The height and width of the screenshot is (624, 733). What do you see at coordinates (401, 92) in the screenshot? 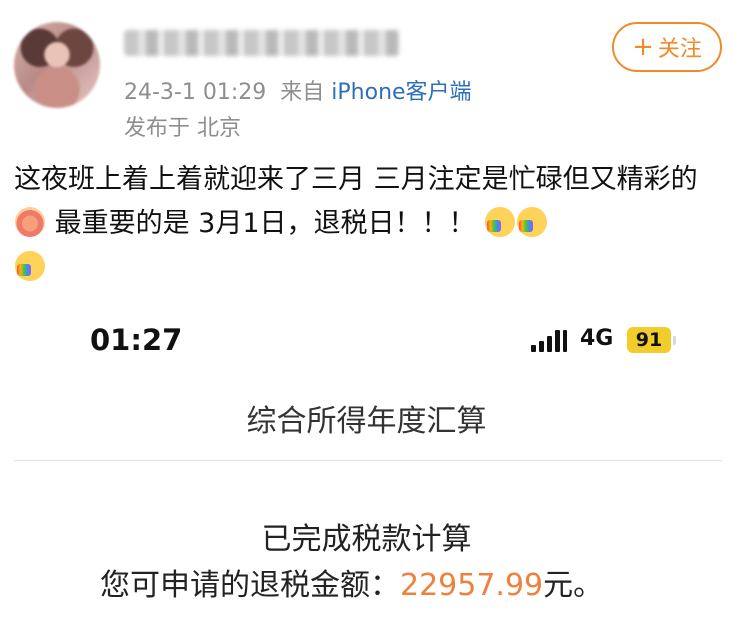
I see `source-link: iPhone客户端` at bounding box center [401, 92].